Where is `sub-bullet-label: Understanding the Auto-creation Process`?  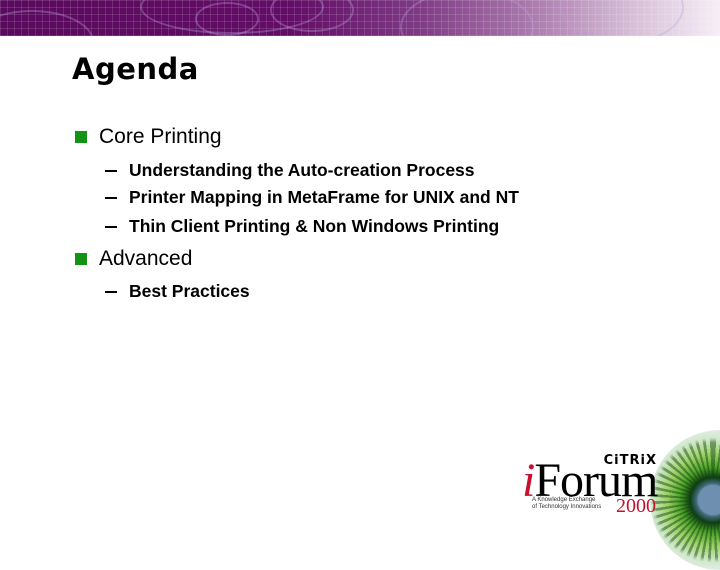
sub-bullet-label: Understanding the Auto-creation Process is located at coordinates (302, 170).